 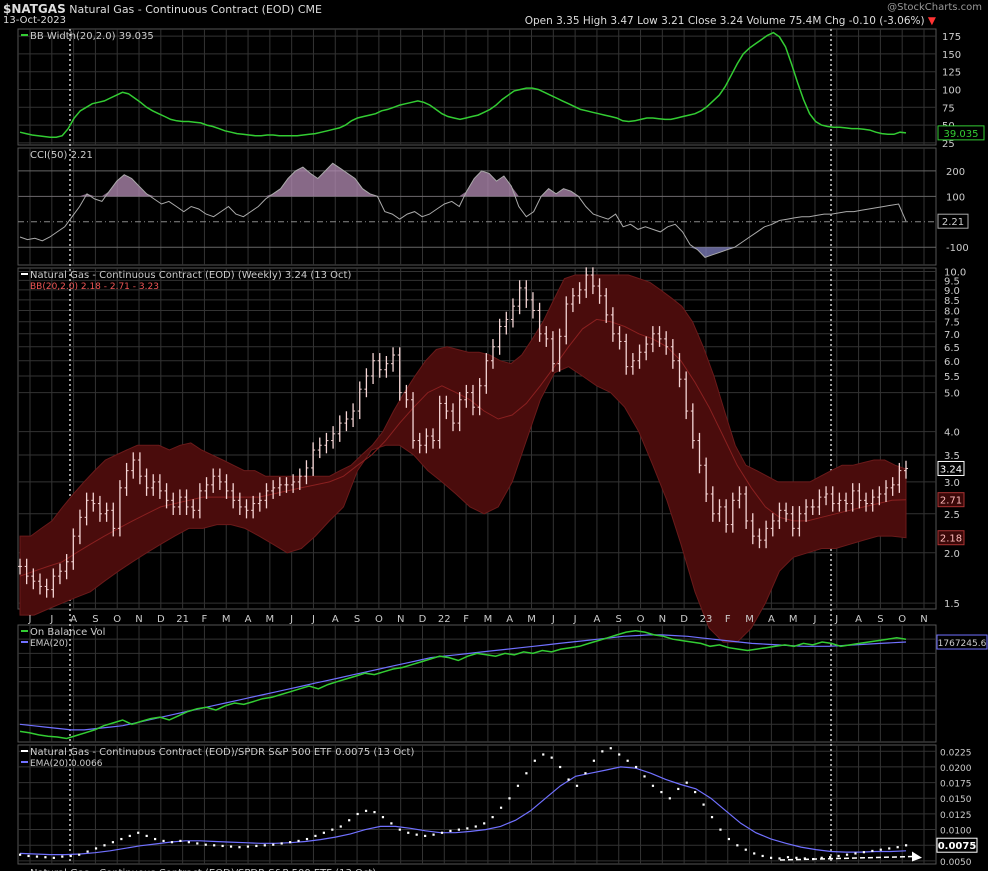 I want to click on x-tick-label: 23, so click(x=706, y=619).